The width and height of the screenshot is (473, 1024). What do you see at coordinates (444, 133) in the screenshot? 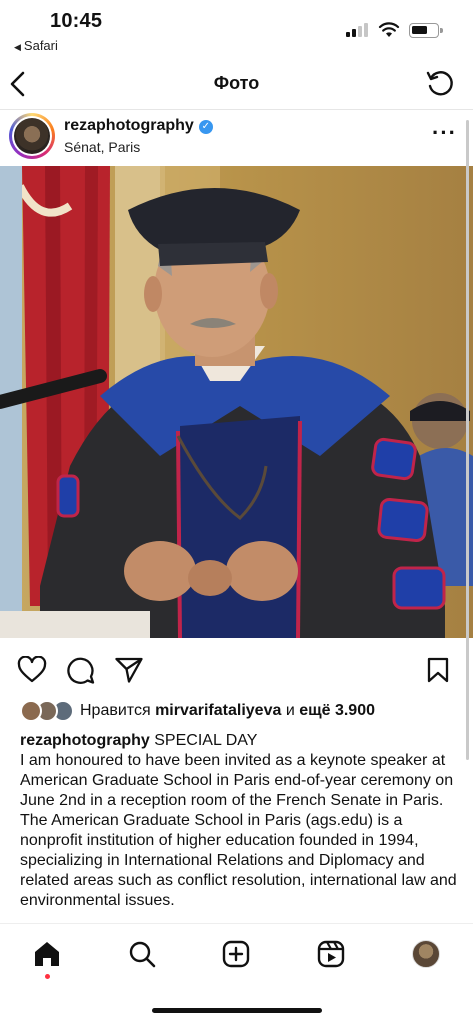
I see `more-options-icon: ···` at bounding box center [444, 133].